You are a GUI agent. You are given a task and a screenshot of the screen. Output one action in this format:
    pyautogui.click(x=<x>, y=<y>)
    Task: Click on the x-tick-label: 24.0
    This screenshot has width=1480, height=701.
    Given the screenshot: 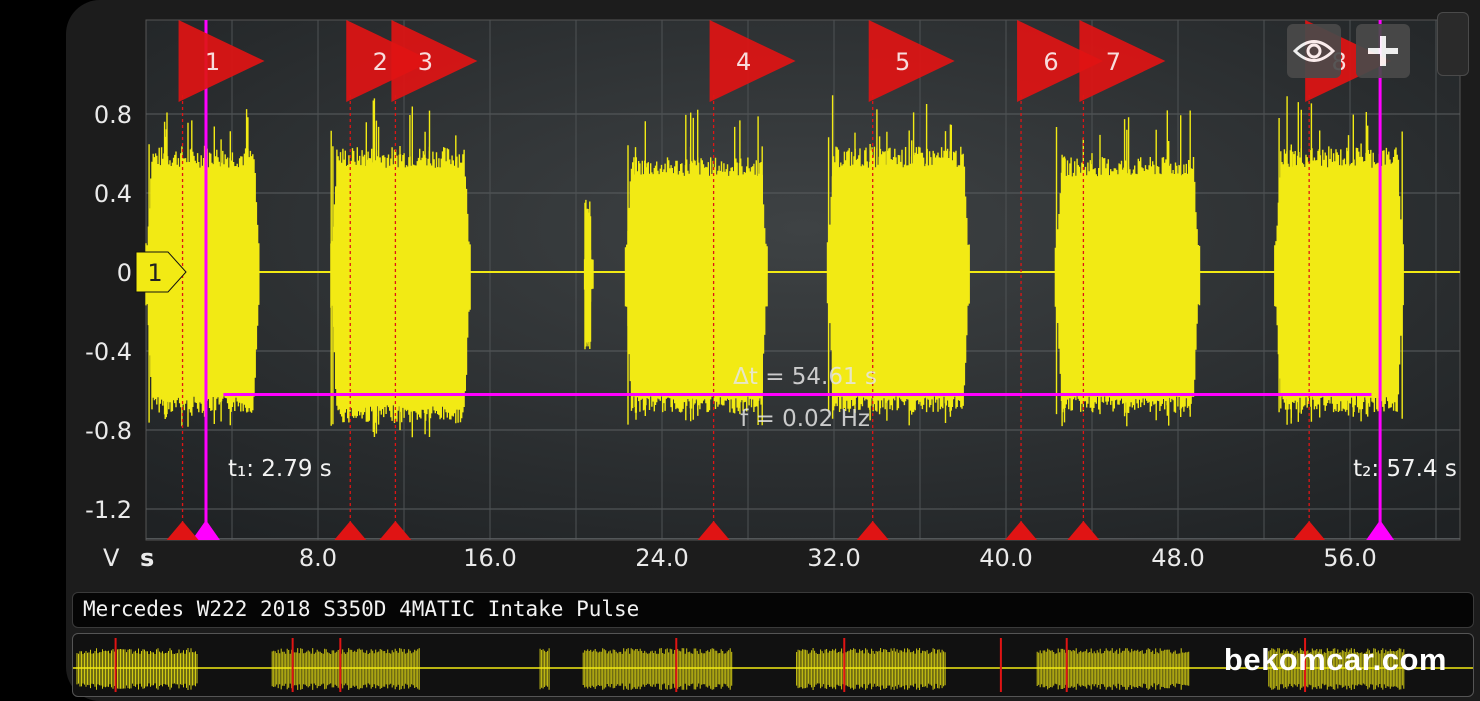 What is the action you would take?
    pyautogui.click(x=661, y=558)
    